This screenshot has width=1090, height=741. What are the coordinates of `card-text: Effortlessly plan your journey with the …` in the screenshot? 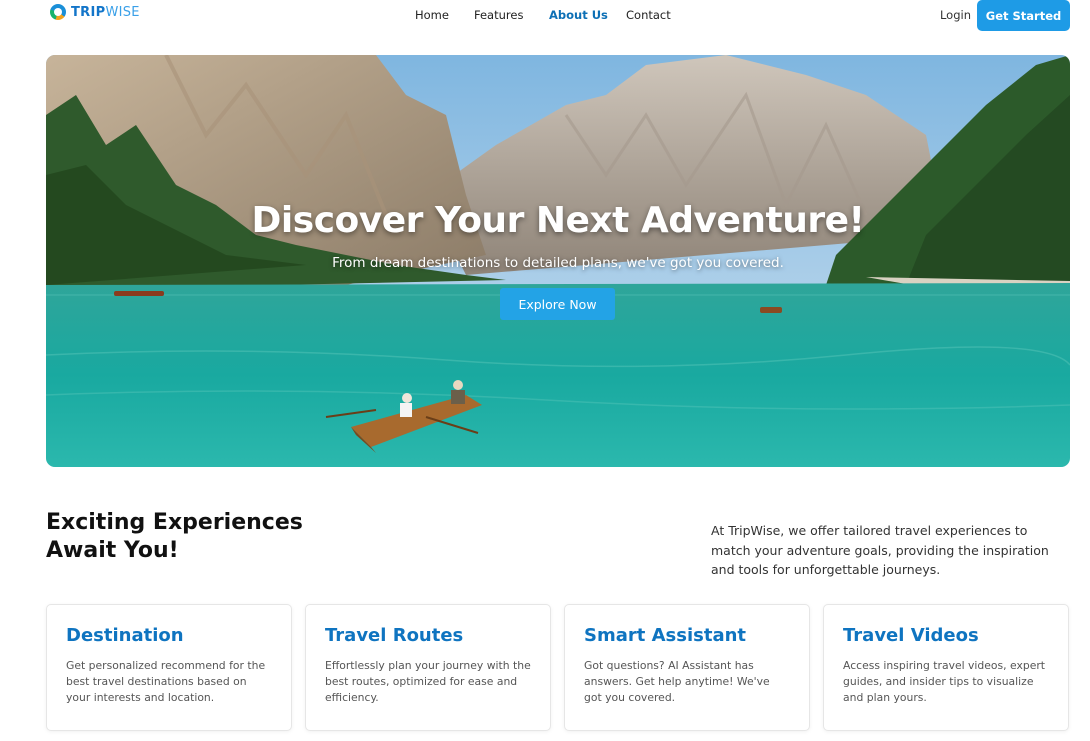 It's located at (428, 681).